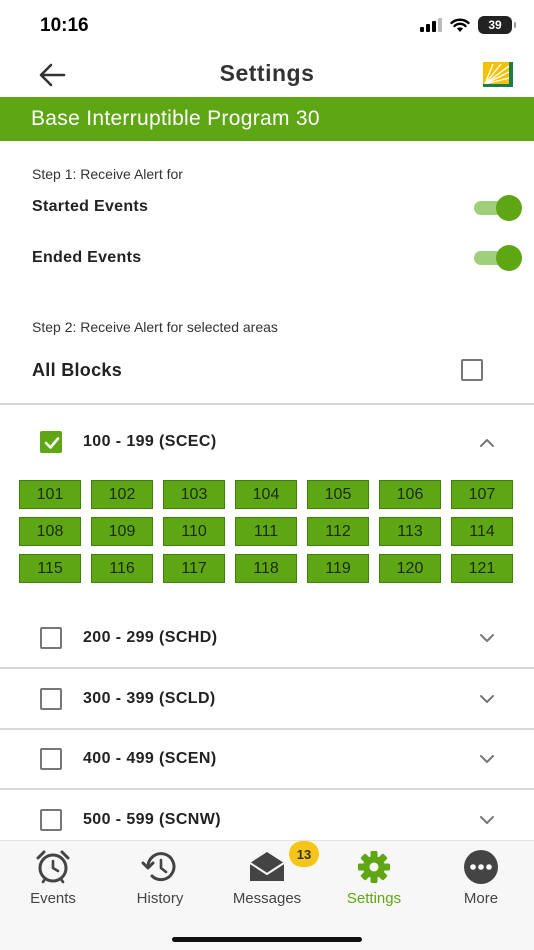 Image resolution: width=534 pixels, height=950 pixels. What do you see at coordinates (122, 531) in the screenshot?
I see `block-cell-109: 109` at bounding box center [122, 531].